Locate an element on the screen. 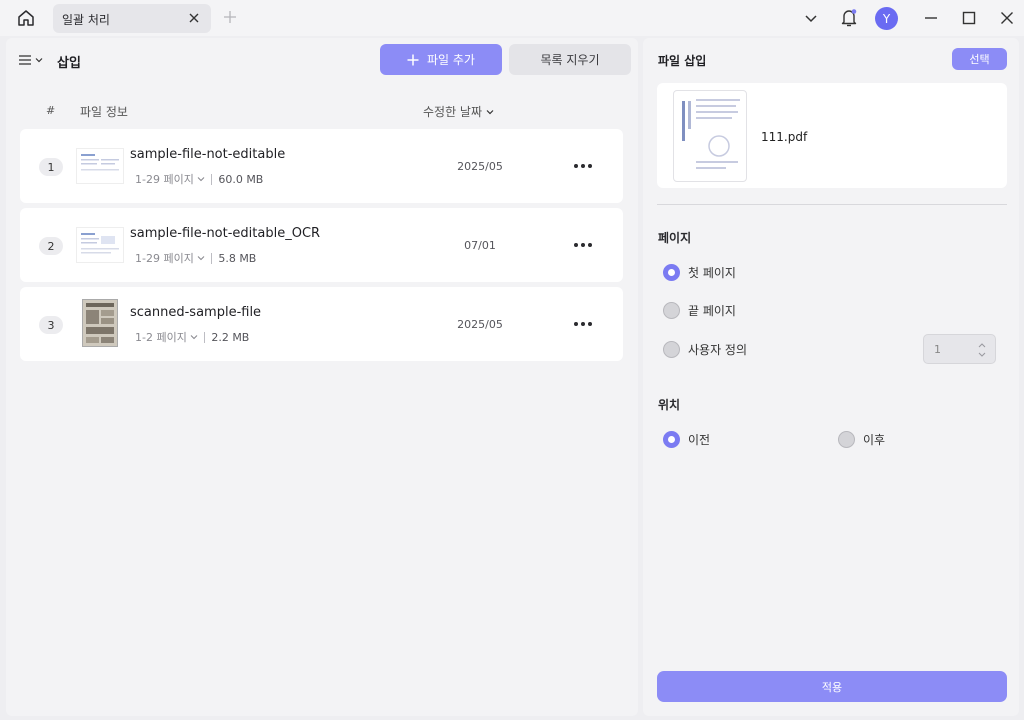 This screenshot has width=1024, height=720. file-size: 5.8 MB is located at coordinates (237, 258).